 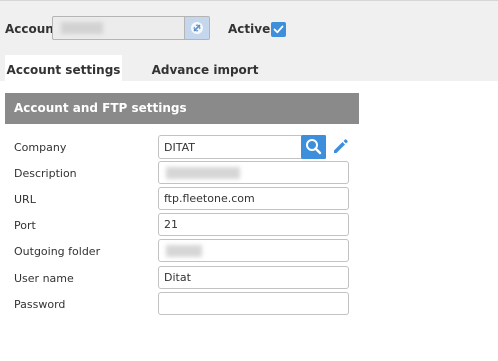 I want to click on user-name-field, so click(x=253, y=277).